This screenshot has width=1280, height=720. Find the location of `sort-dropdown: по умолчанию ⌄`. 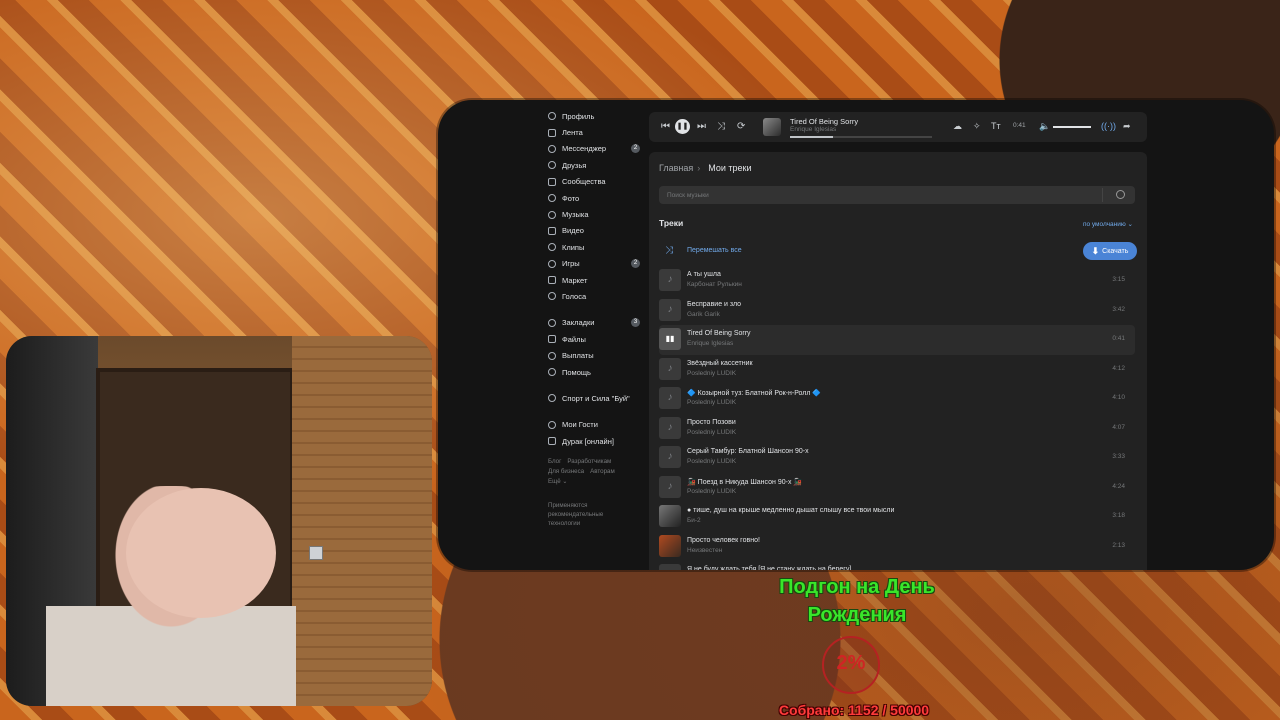

sort-dropdown: по умолчанию ⌄ is located at coordinates (1108, 224).